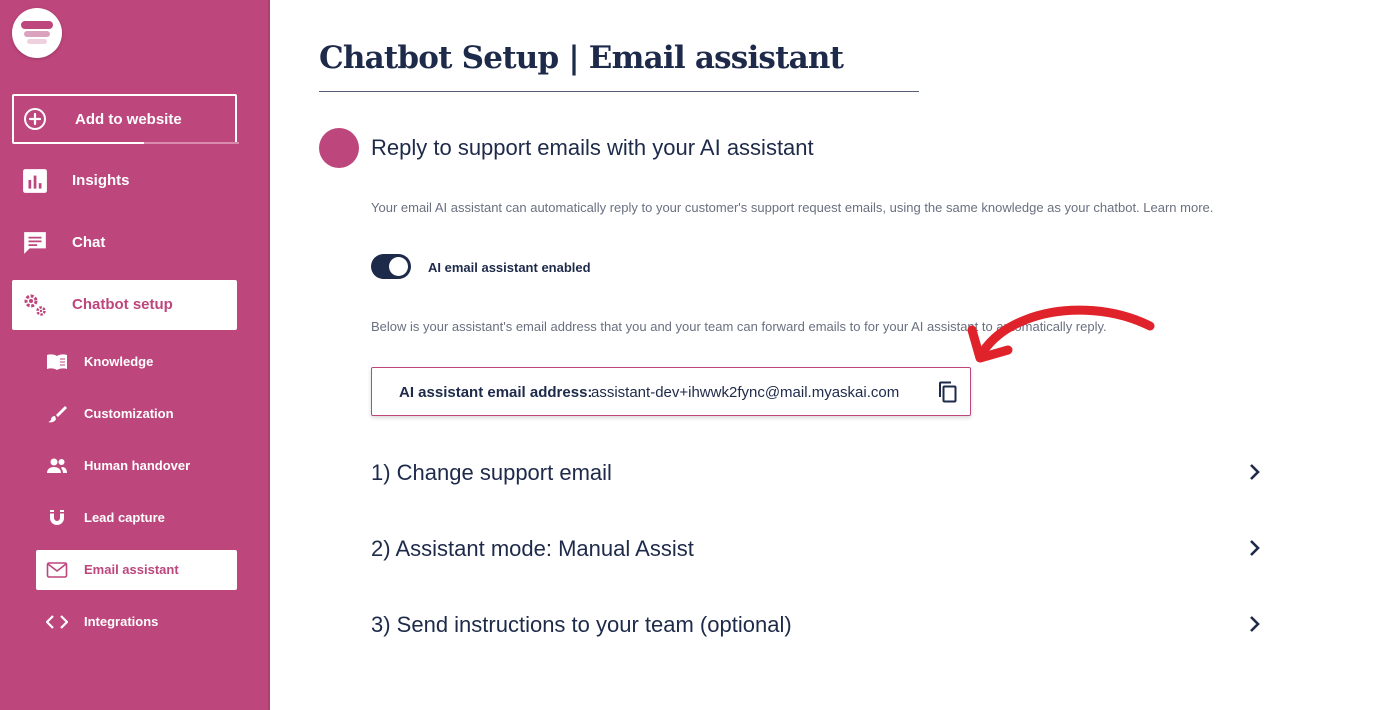 The width and height of the screenshot is (1393, 710). I want to click on accordion-label: 2) Assistant mode: Manual Assist, so click(532, 548).